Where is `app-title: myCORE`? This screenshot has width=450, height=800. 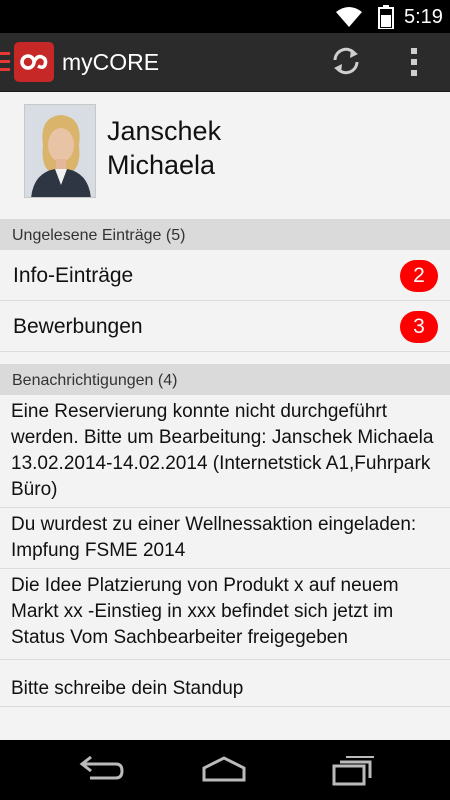
app-title: myCORE is located at coordinates (111, 62).